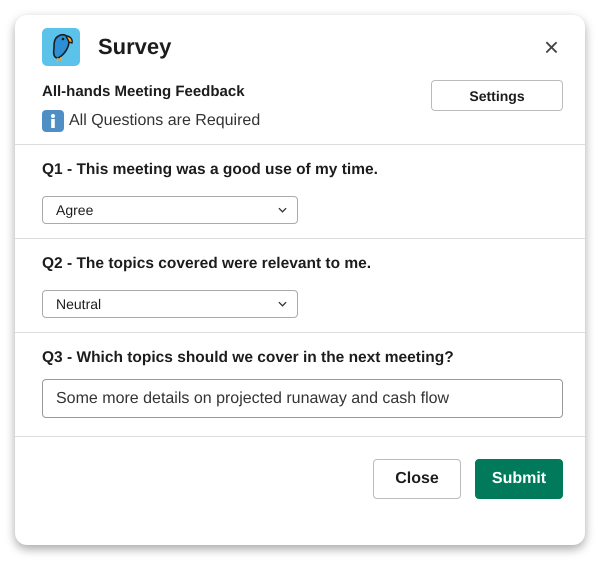 The image size is (600, 565). I want to click on close-button: Close, so click(417, 479).